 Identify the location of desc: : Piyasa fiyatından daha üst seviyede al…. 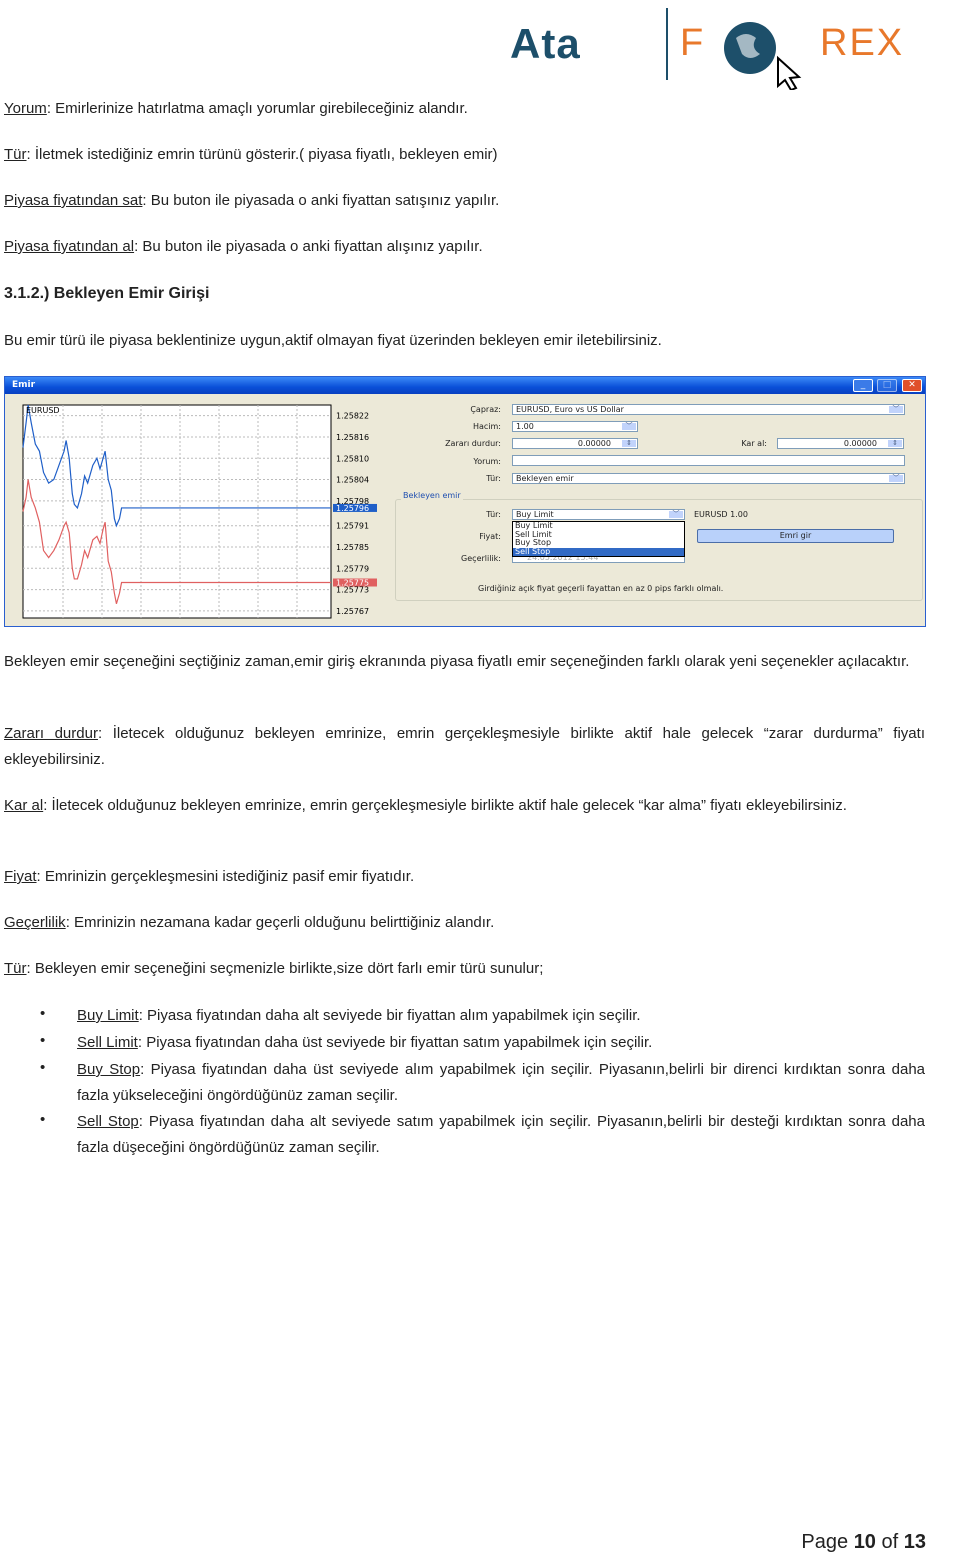
(501, 1082).